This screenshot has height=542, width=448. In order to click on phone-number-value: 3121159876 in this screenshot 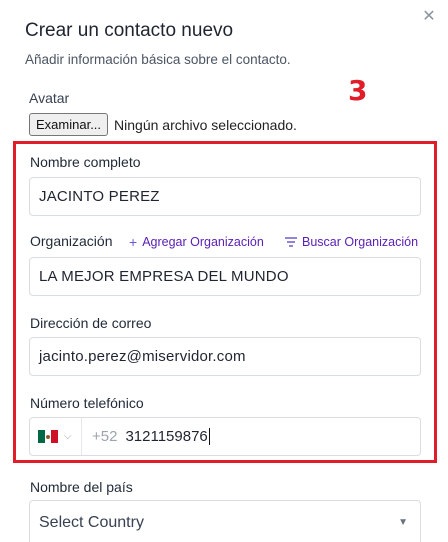, I will do `click(166, 436)`.